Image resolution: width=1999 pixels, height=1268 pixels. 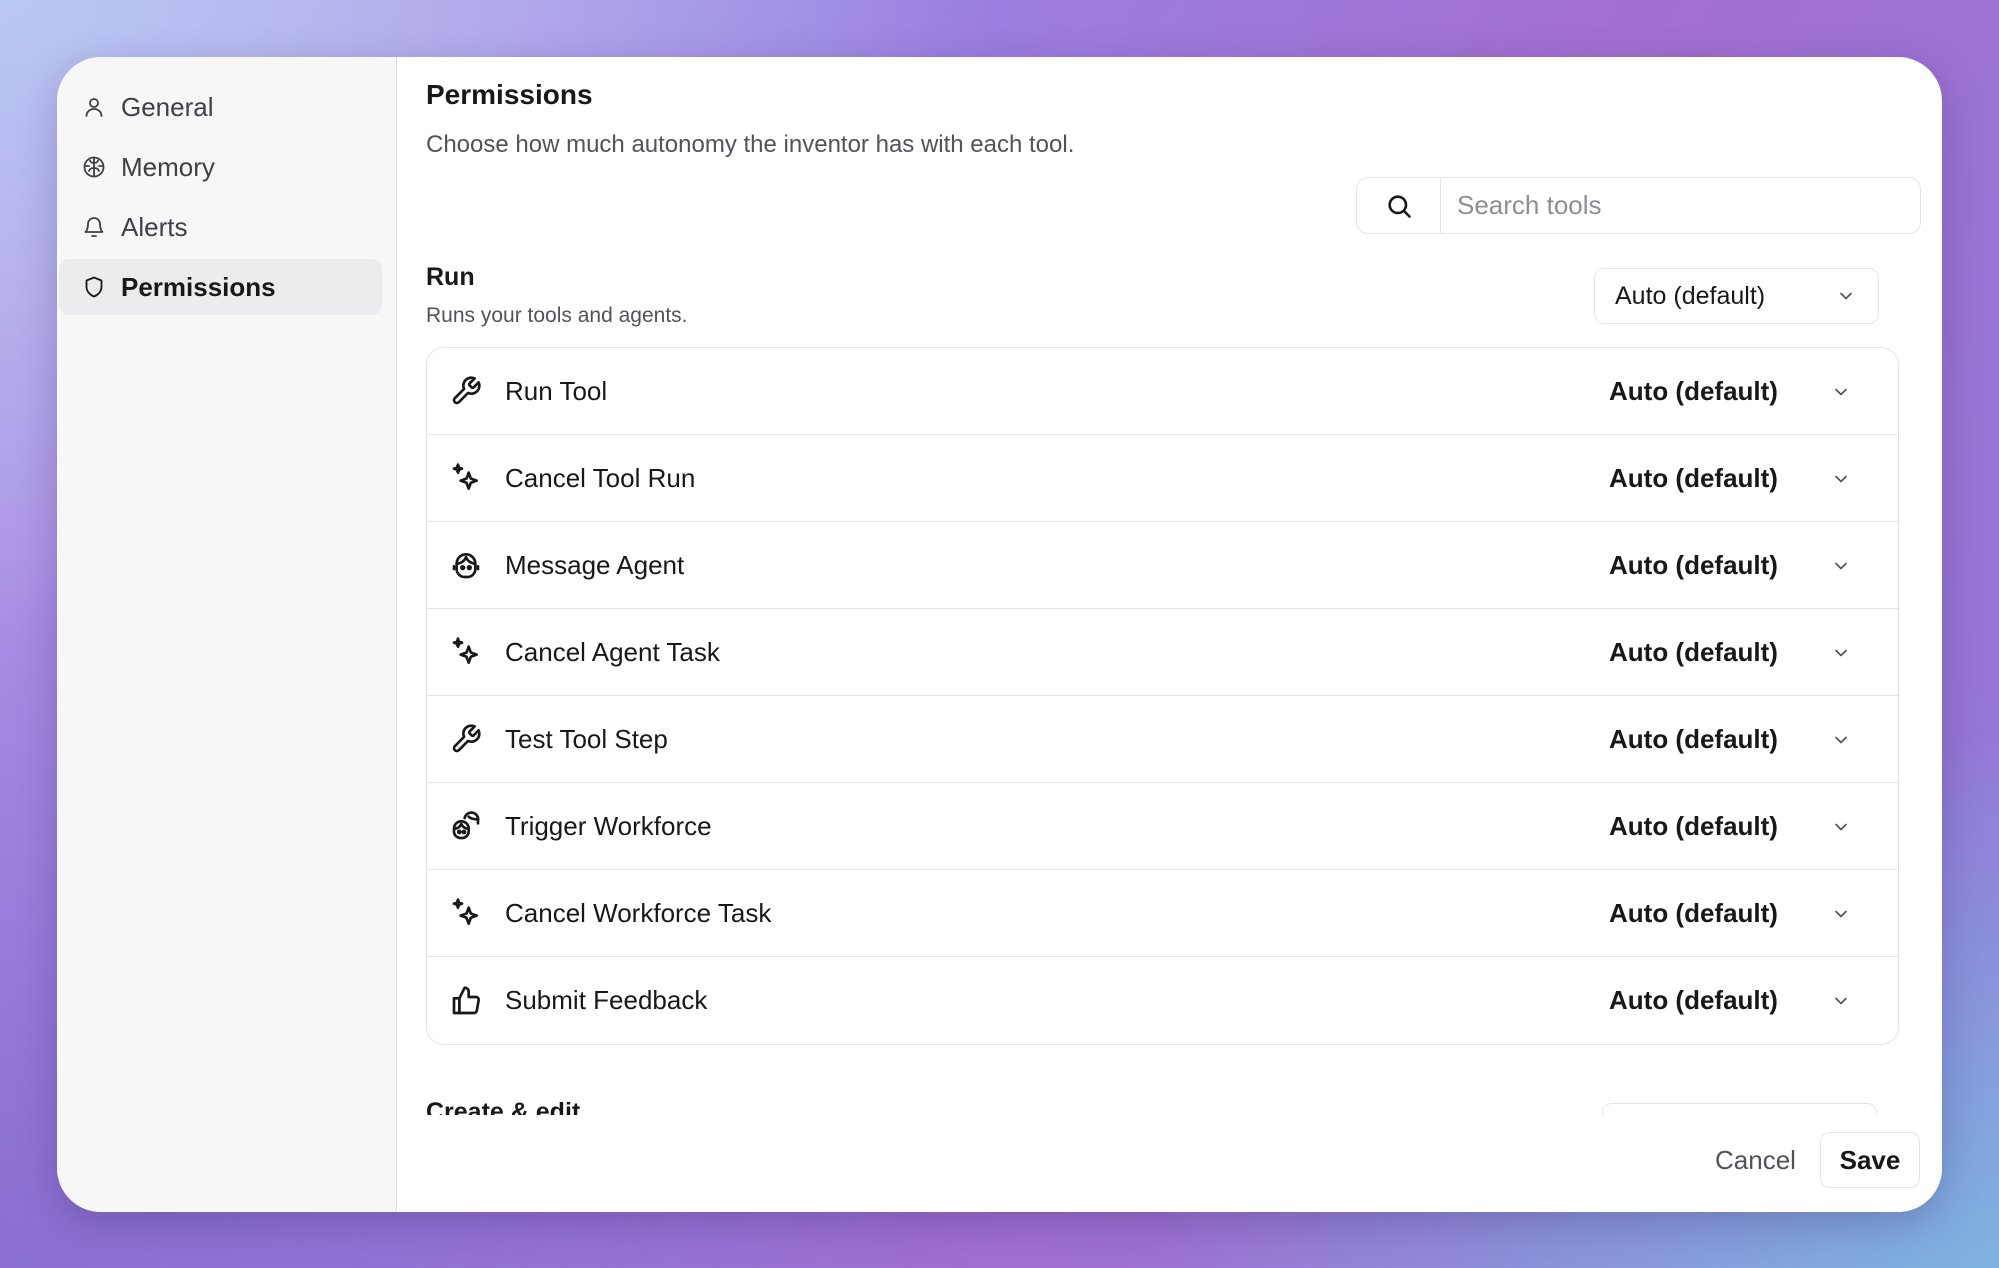 I want to click on tool-row-submit-feedback: Submit Feedback Auto (default), so click(x=1162, y=1000).